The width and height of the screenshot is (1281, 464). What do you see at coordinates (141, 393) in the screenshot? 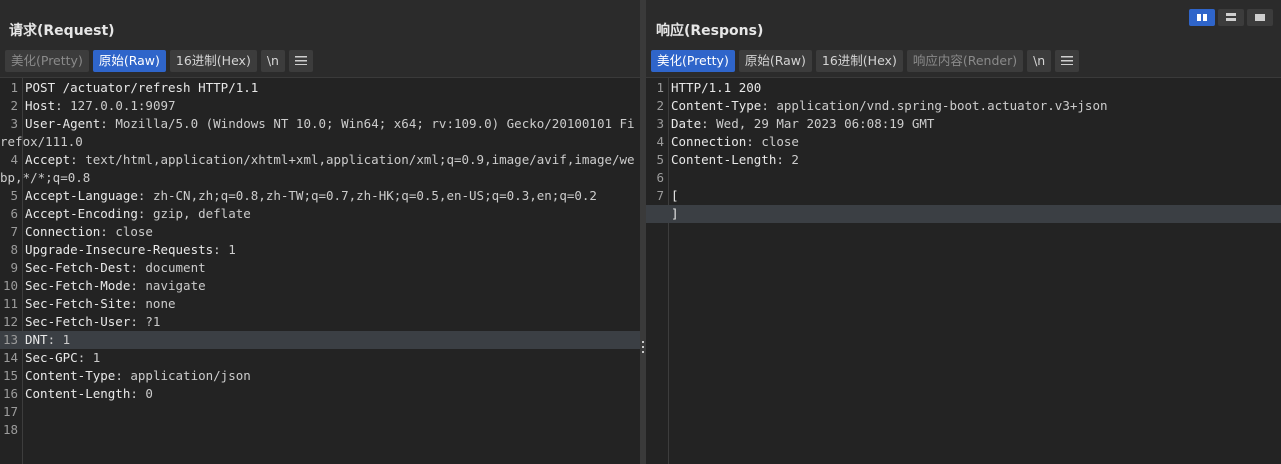
I see `header-value: : 0` at bounding box center [141, 393].